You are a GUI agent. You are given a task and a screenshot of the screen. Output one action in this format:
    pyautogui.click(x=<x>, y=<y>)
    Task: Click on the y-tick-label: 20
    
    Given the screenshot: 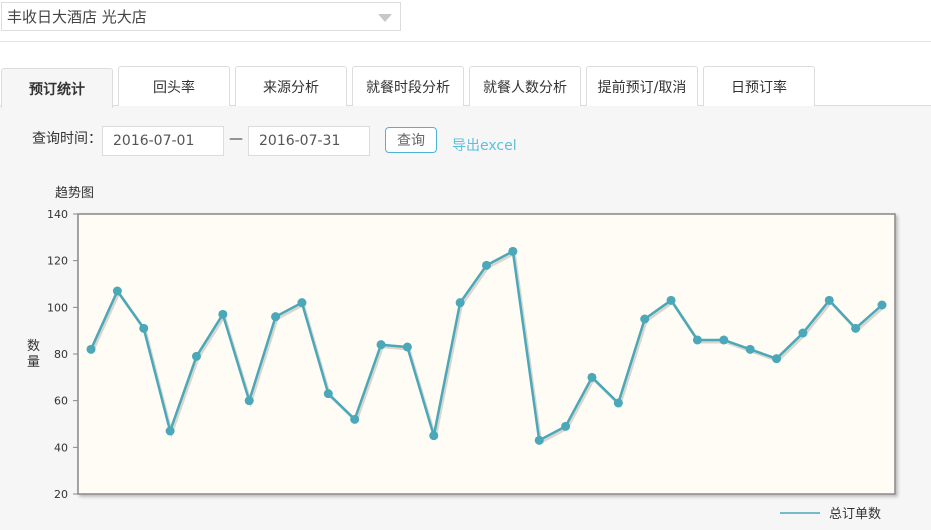 What is the action you would take?
    pyautogui.click(x=61, y=494)
    